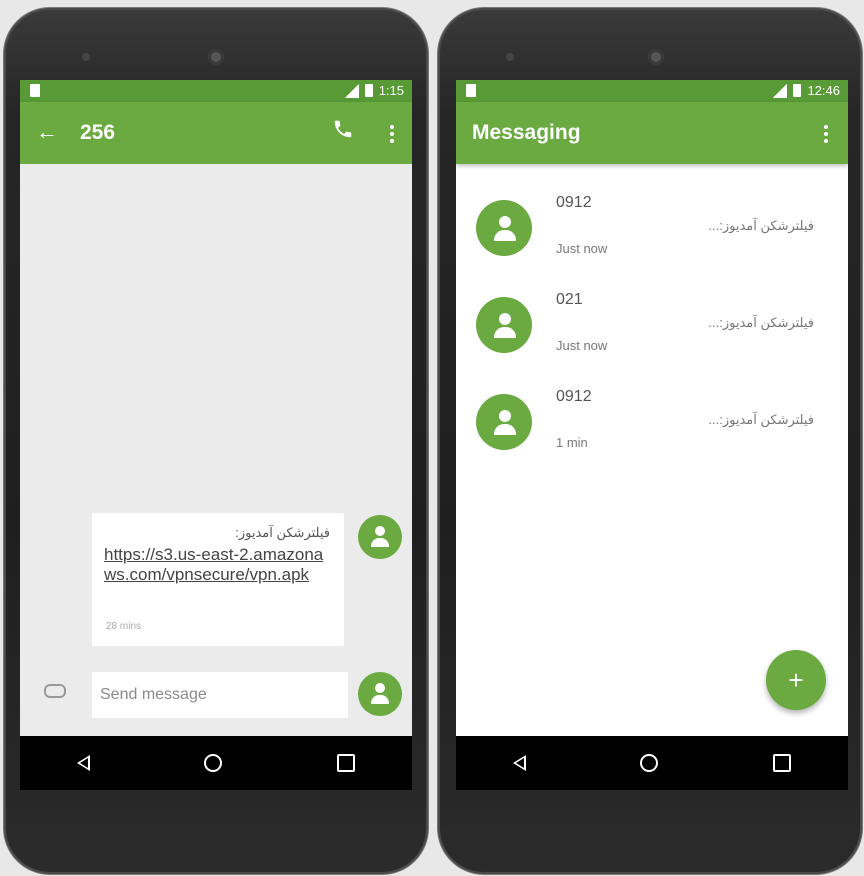 The height and width of the screenshot is (876, 864). What do you see at coordinates (796, 680) in the screenshot?
I see `new-message-button: +` at bounding box center [796, 680].